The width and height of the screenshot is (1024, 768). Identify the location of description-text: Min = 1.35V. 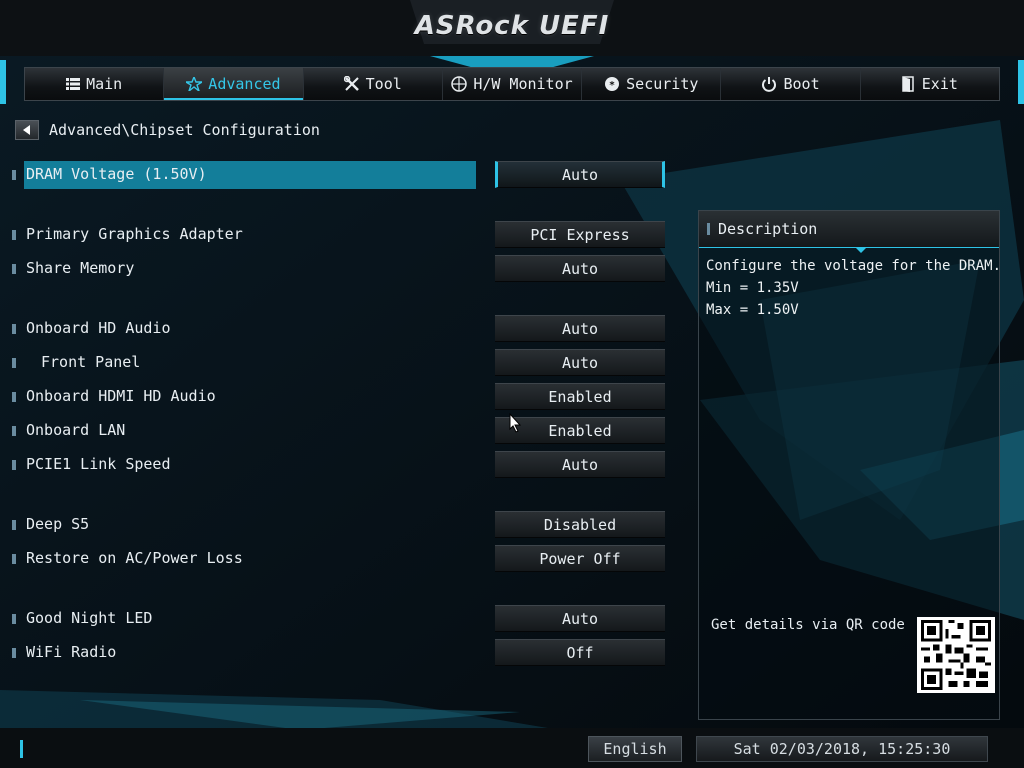
(752, 288).